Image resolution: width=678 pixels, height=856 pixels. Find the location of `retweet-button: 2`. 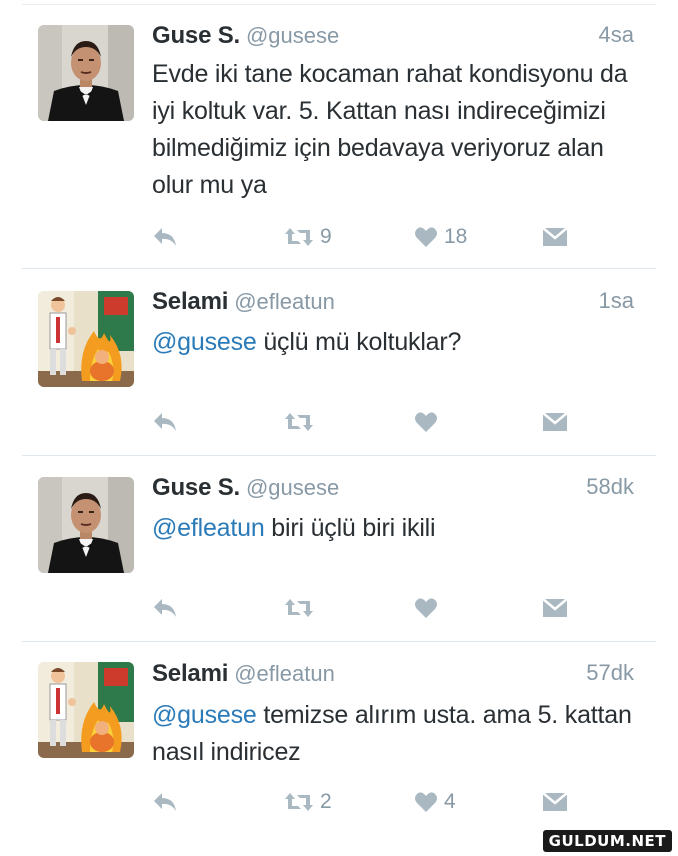

retweet-button: 2 is located at coordinates (308, 802).